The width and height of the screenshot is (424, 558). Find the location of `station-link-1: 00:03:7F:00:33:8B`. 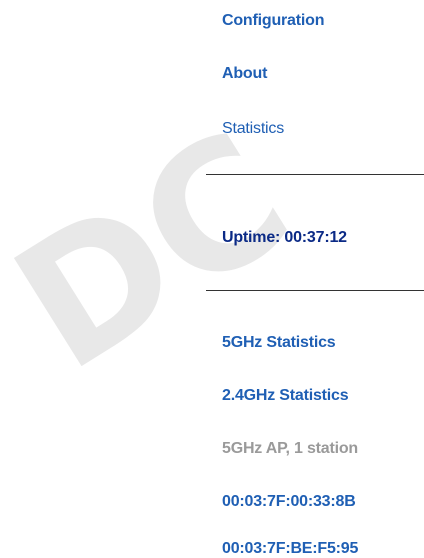

station-link-1: 00:03:7F:00:33:8B is located at coordinates (289, 502).